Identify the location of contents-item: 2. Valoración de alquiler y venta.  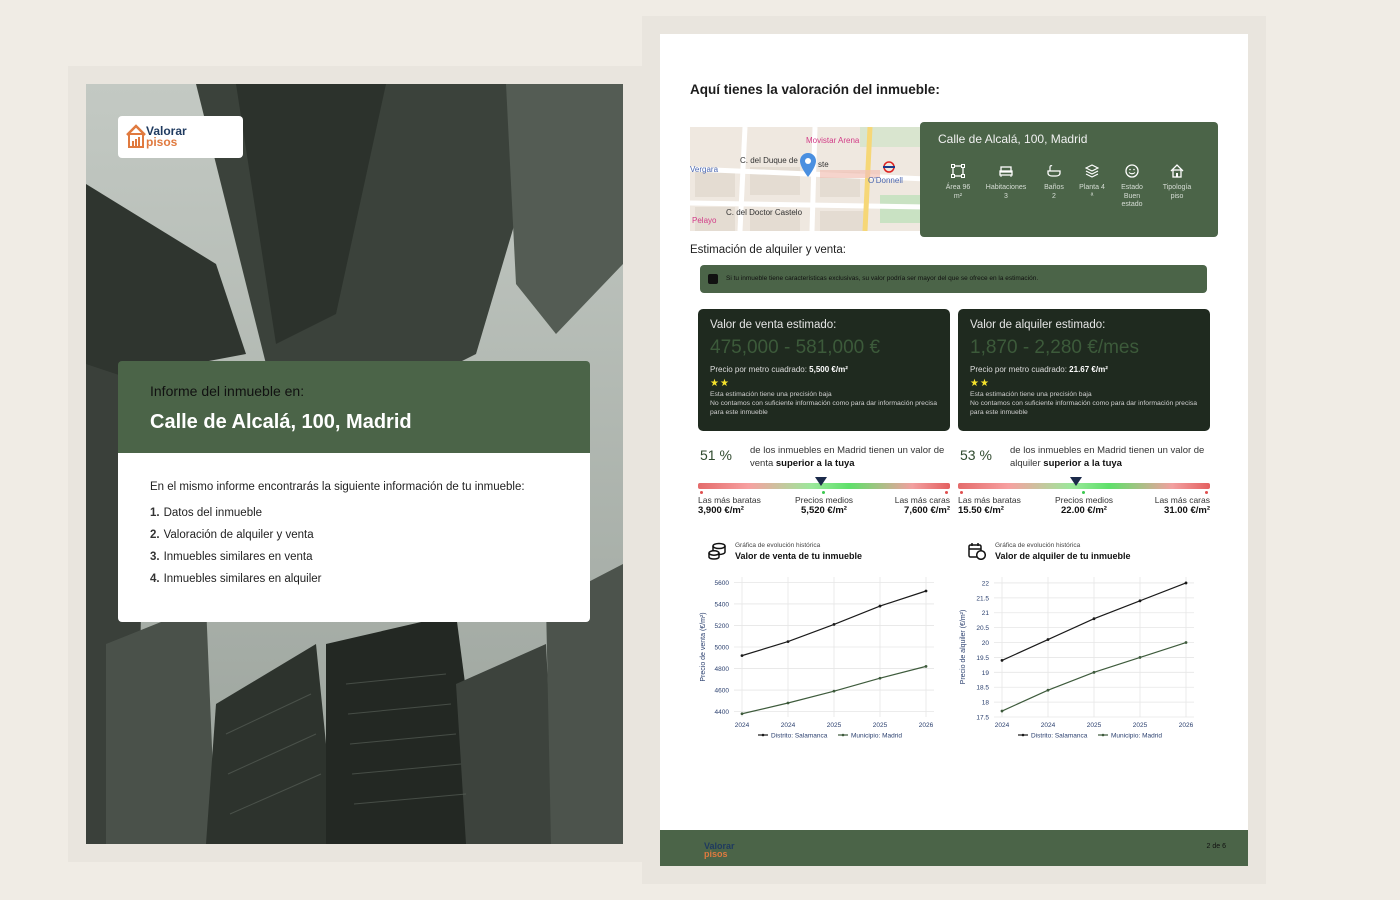
(232, 535).